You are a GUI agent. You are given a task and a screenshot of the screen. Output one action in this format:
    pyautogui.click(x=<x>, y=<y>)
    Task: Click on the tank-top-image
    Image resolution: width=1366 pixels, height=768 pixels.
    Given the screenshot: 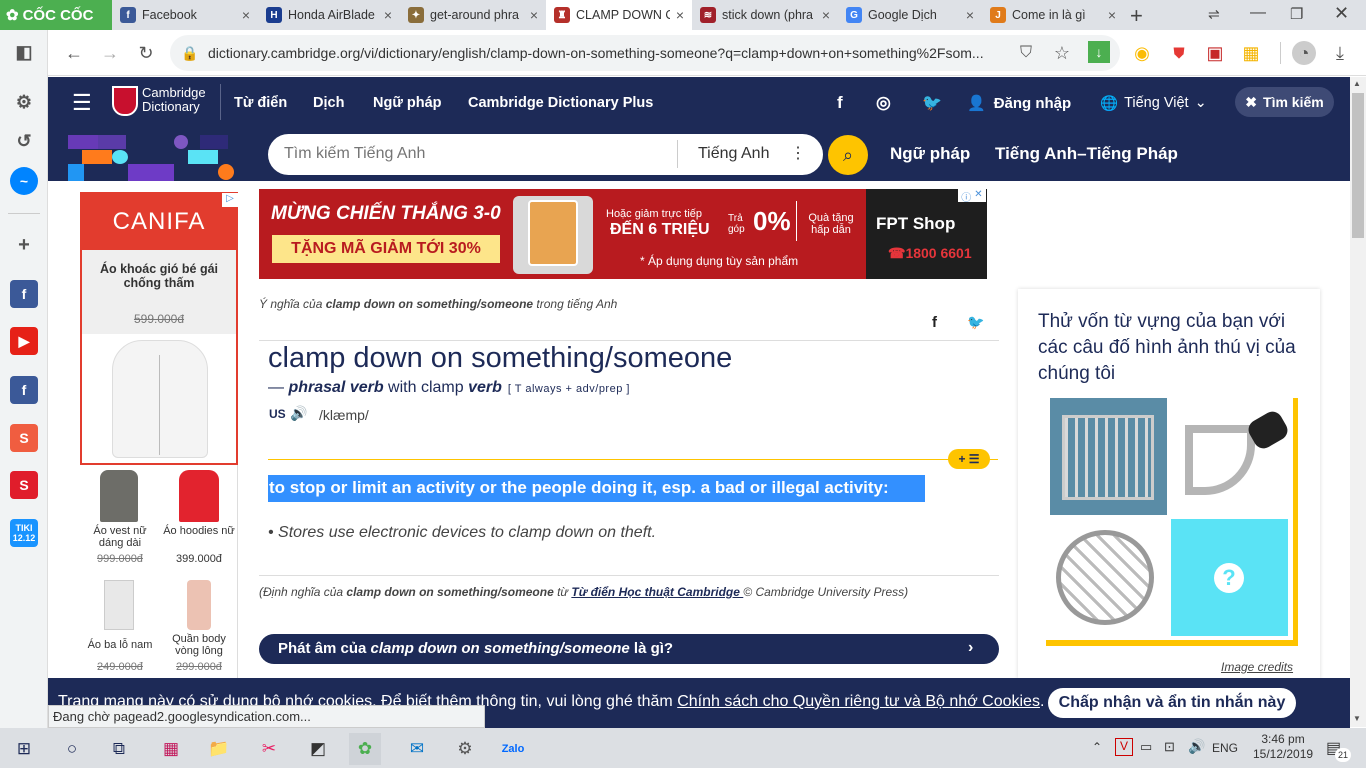 What is the action you would take?
    pyautogui.click(x=119, y=605)
    